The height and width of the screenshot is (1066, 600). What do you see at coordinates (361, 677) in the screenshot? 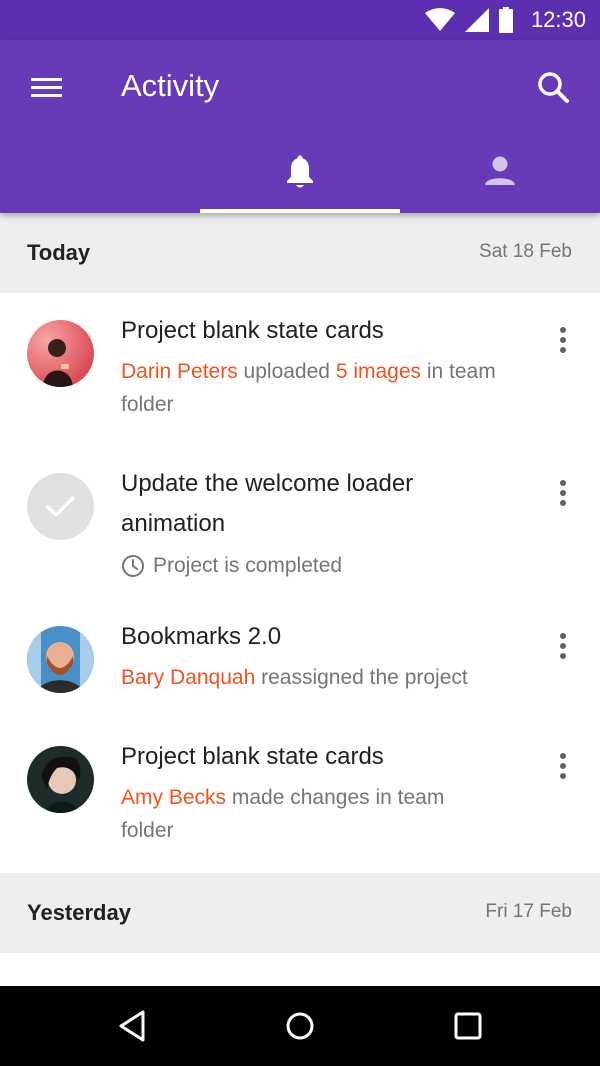
I see `item-rest-text: reassigned the project` at bounding box center [361, 677].